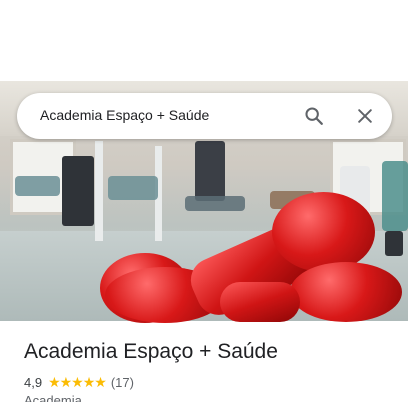  I want to click on star-rating-icon: ★★★★★, so click(77, 382).